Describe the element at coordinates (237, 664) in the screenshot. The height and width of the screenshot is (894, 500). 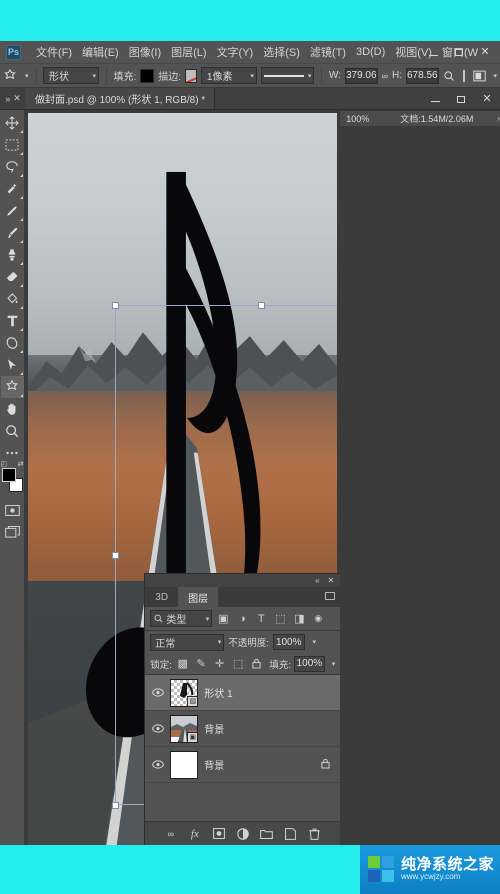
I see `lock-artboard-icon: ⬚` at that location.